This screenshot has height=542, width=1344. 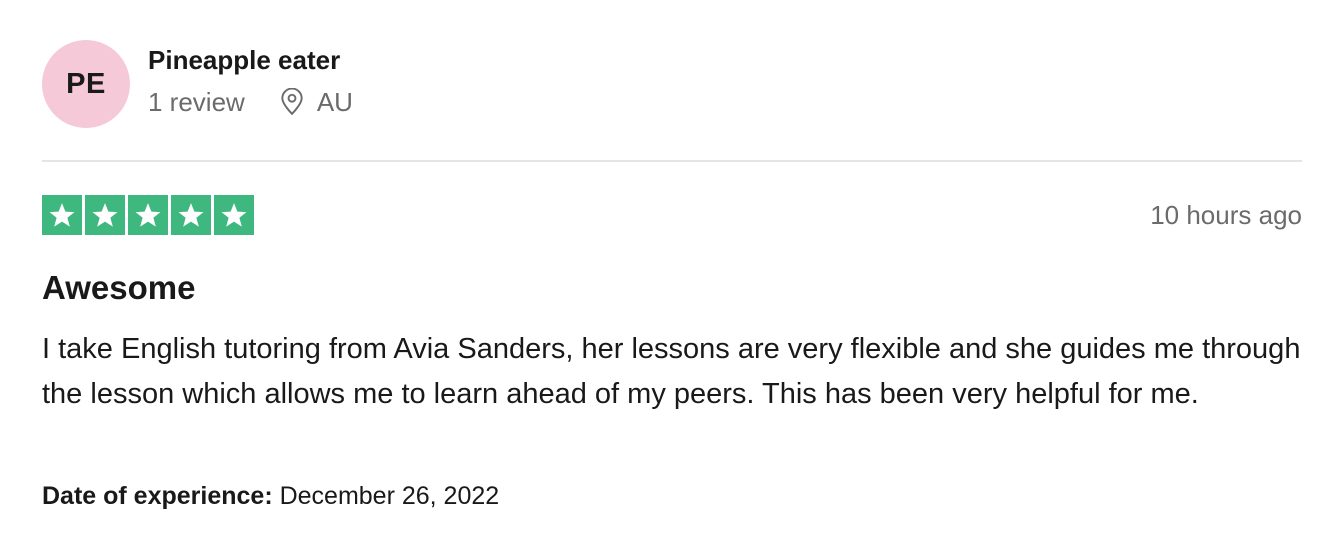 I want to click on country-code: AU, so click(x=334, y=102).